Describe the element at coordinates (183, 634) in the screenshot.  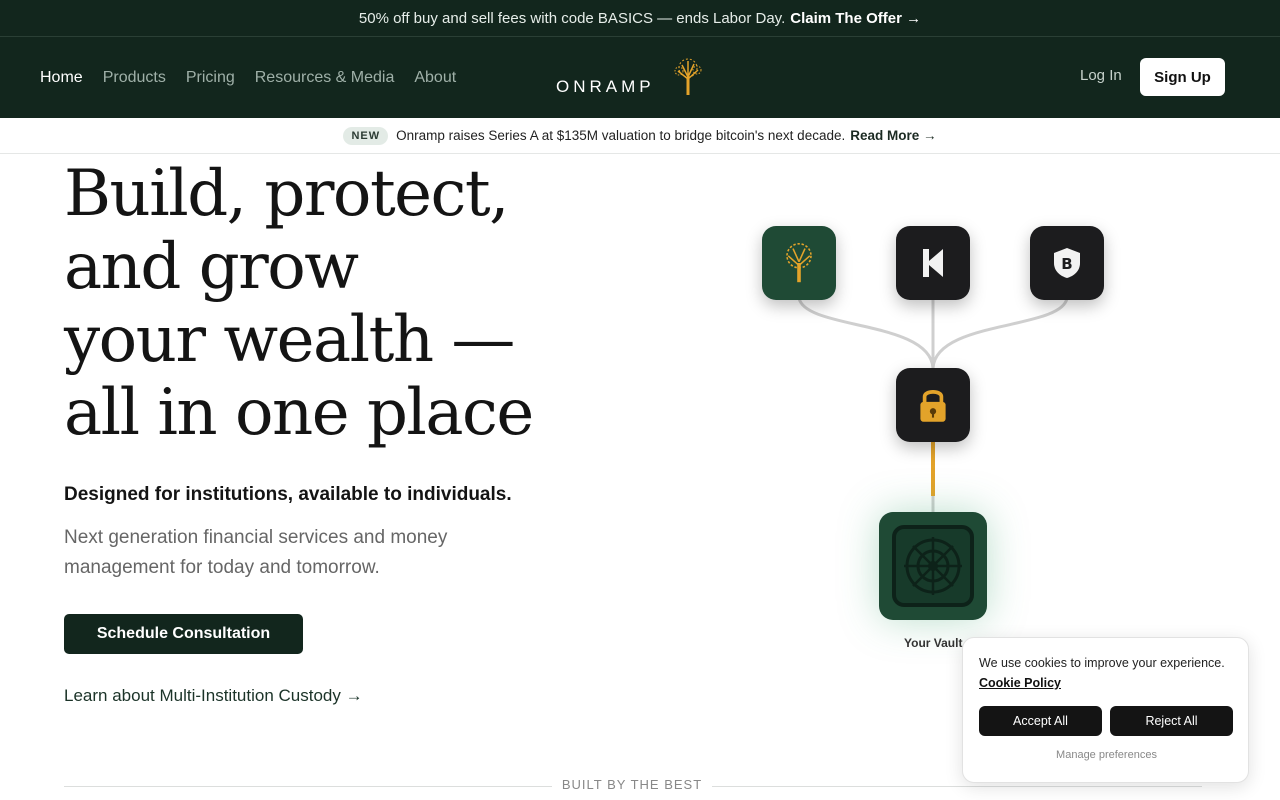
I see `schedule-consultation-button: Schedule Consultation` at that location.